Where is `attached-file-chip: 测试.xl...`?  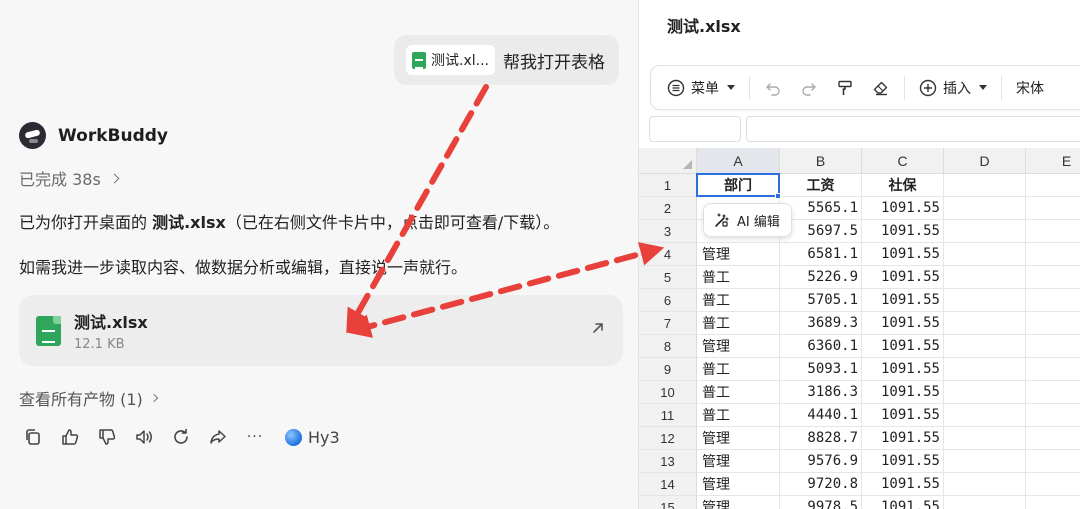 attached-file-chip: 测试.xl... is located at coordinates (450, 60).